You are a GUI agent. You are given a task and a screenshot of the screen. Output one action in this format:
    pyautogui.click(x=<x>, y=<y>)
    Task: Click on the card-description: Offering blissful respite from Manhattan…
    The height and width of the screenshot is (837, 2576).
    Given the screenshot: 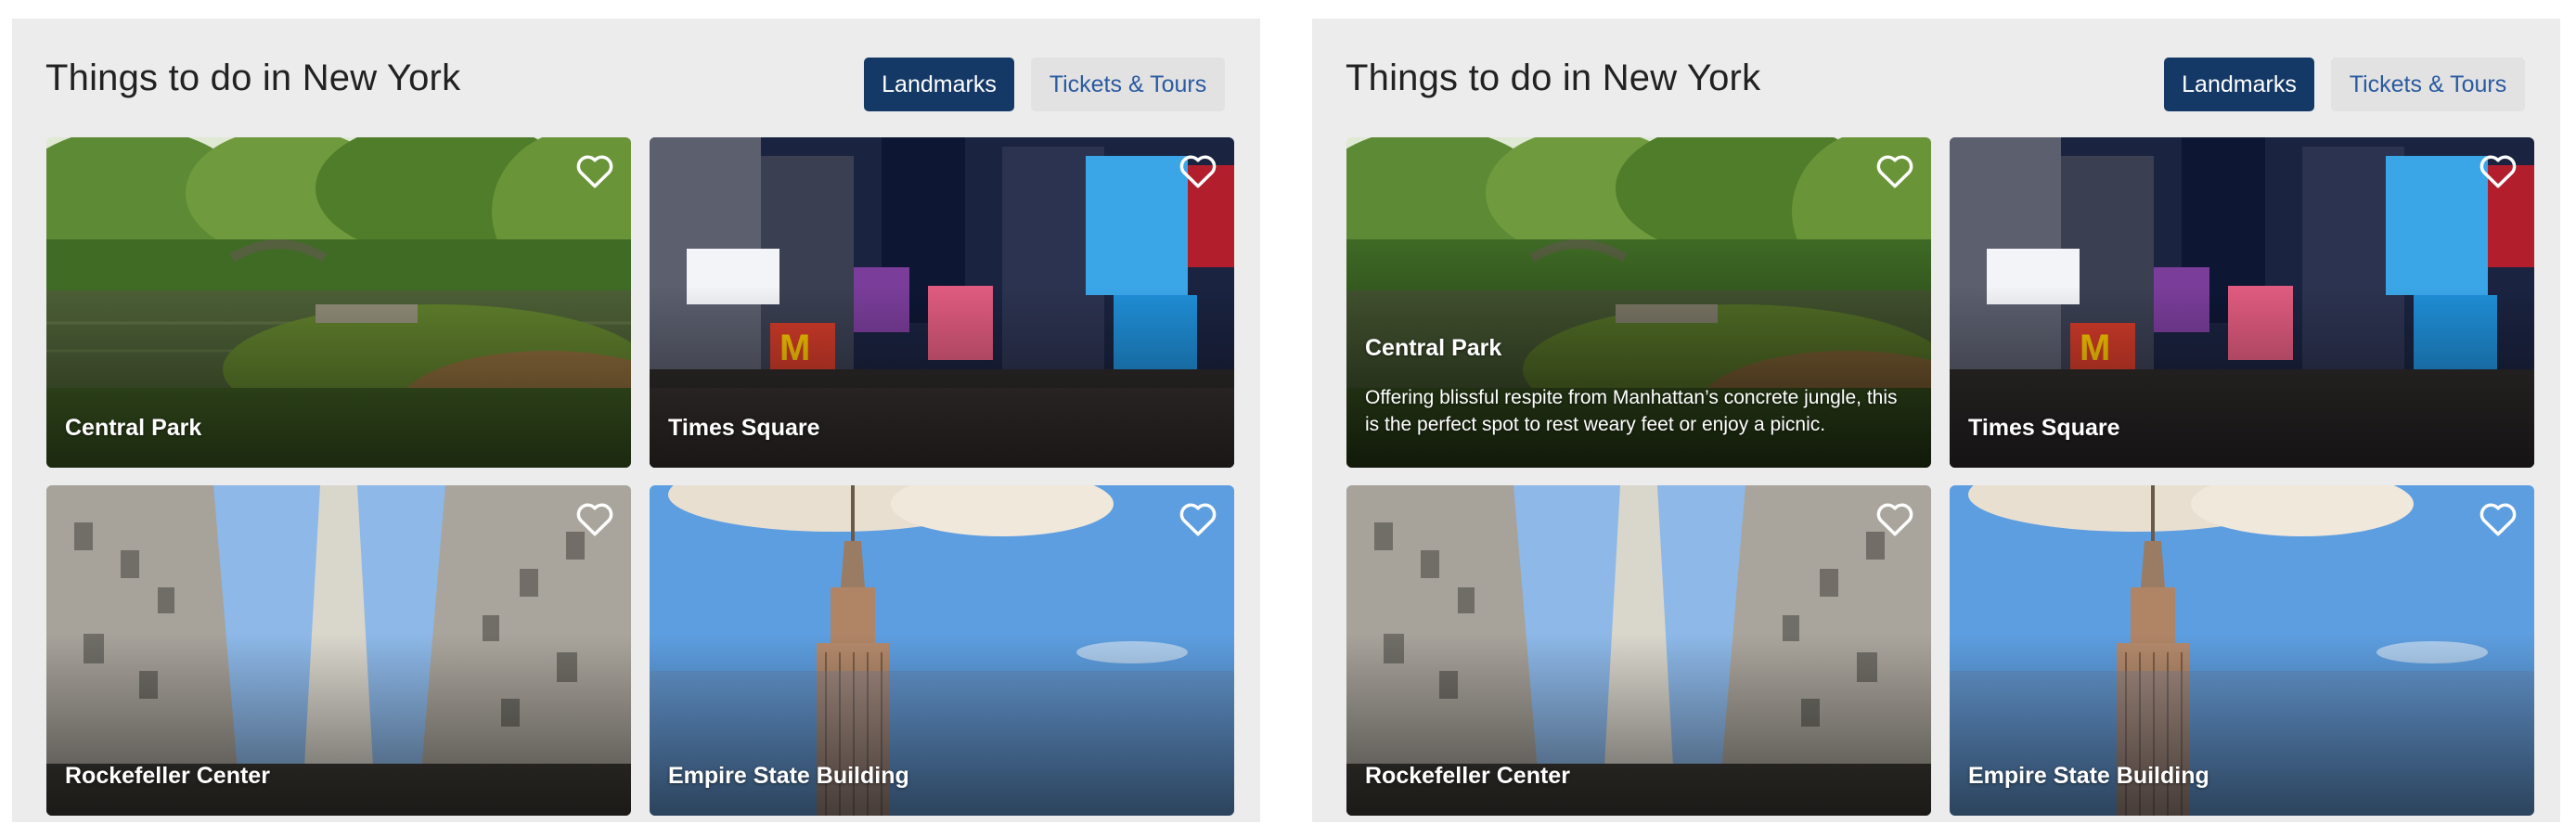 What is the action you would take?
    pyautogui.click(x=1631, y=411)
    